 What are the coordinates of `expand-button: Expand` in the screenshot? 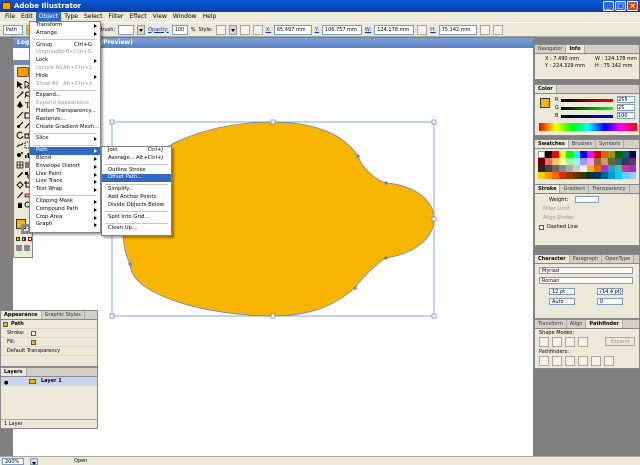 It's located at (620, 341).